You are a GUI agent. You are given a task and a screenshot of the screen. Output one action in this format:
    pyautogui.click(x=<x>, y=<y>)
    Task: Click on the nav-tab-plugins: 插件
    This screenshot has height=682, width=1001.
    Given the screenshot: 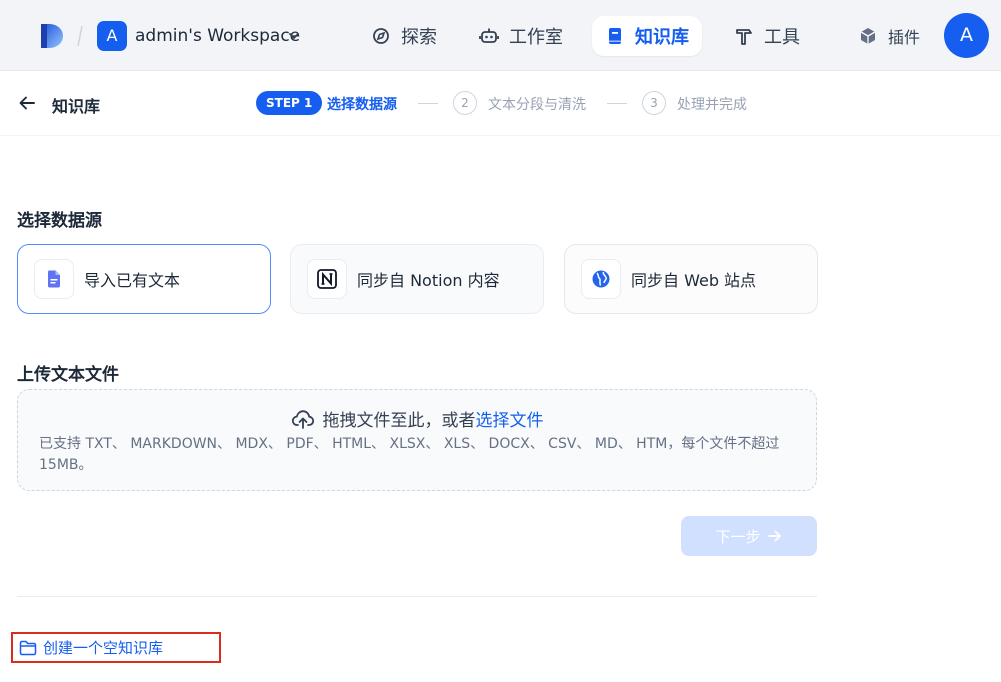 What is the action you would take?
    pyautogui.click(x=889, y=36)
    